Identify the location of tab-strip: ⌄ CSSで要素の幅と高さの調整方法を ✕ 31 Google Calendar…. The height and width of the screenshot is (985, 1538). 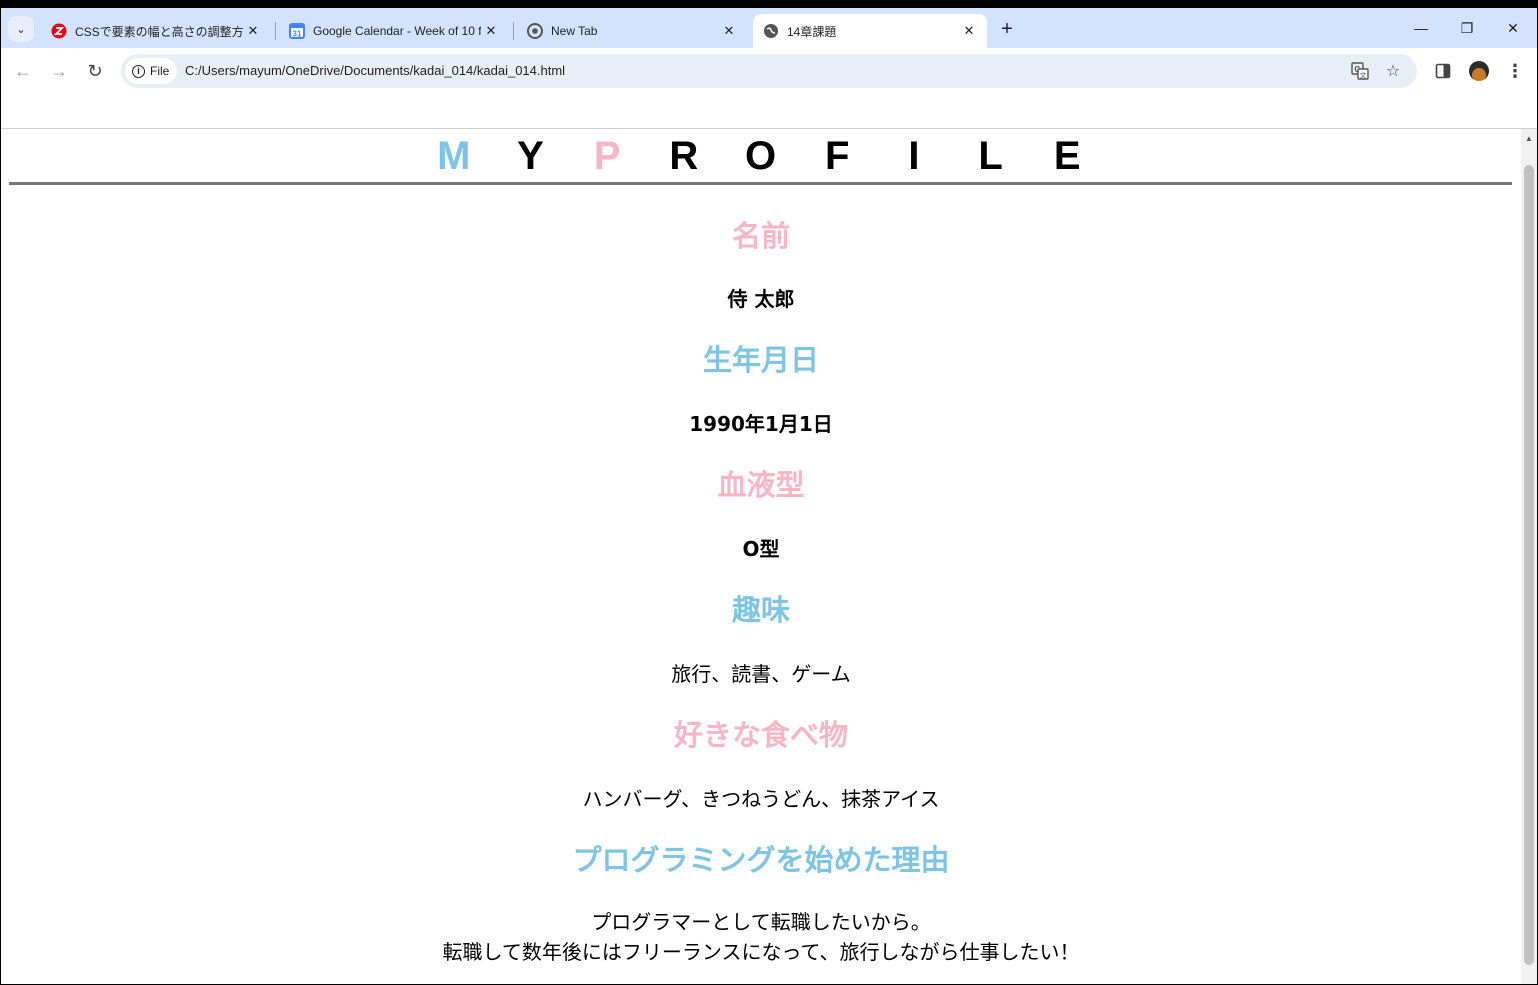
(769, 28).